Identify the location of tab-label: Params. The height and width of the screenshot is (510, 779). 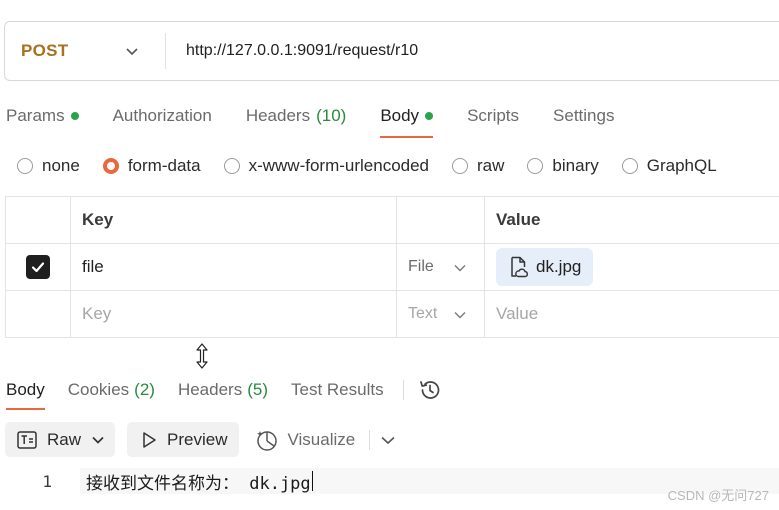
(35, 115).